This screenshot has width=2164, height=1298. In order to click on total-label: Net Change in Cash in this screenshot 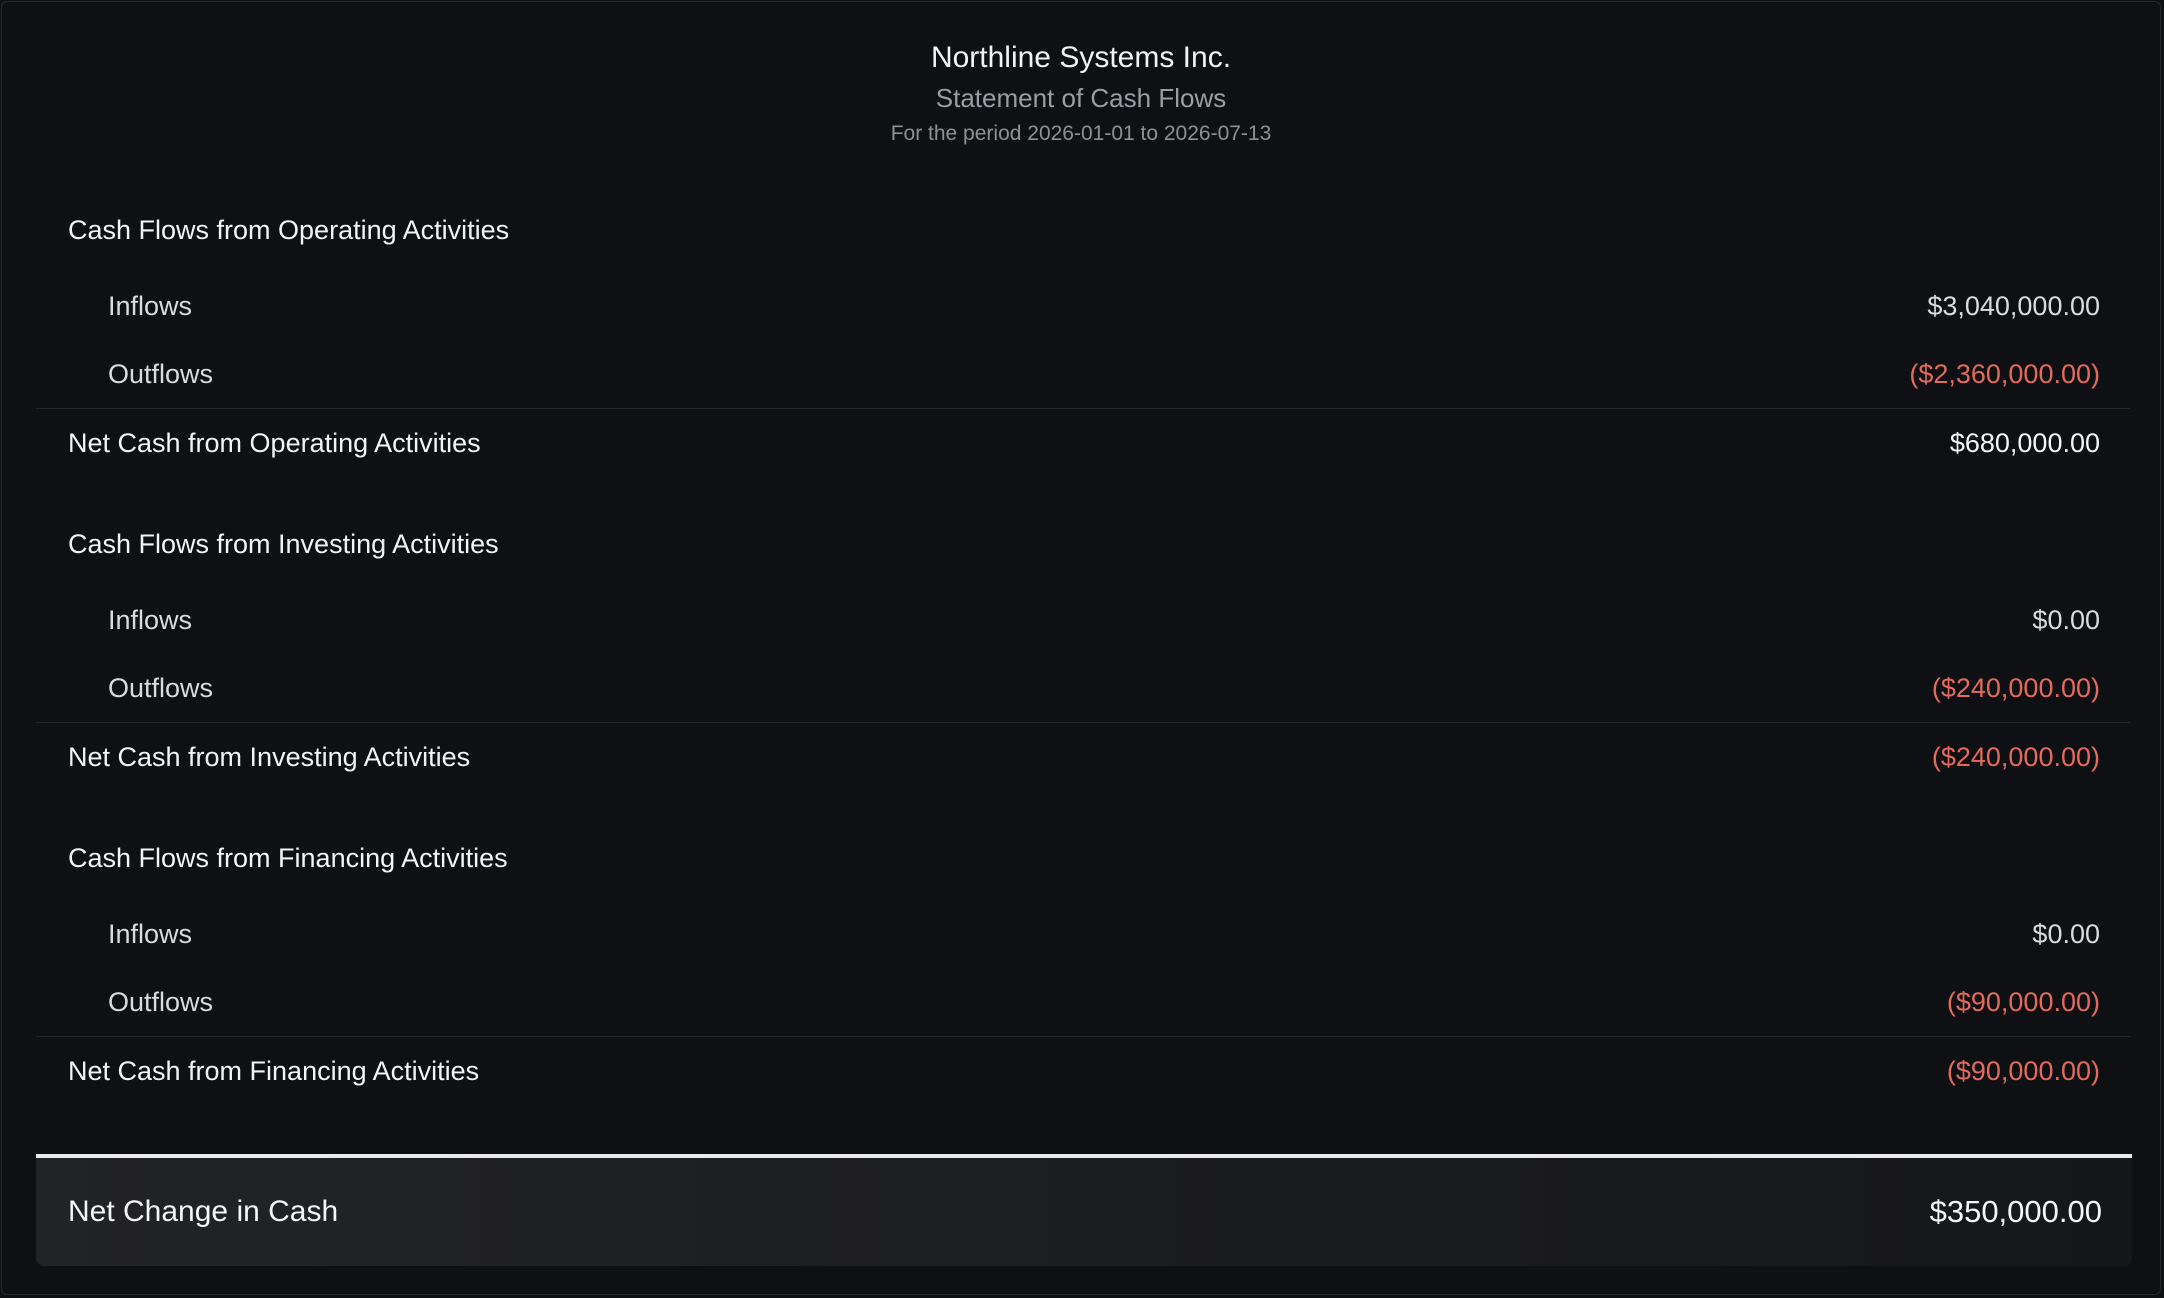, I will do `click(203, 1211)`.